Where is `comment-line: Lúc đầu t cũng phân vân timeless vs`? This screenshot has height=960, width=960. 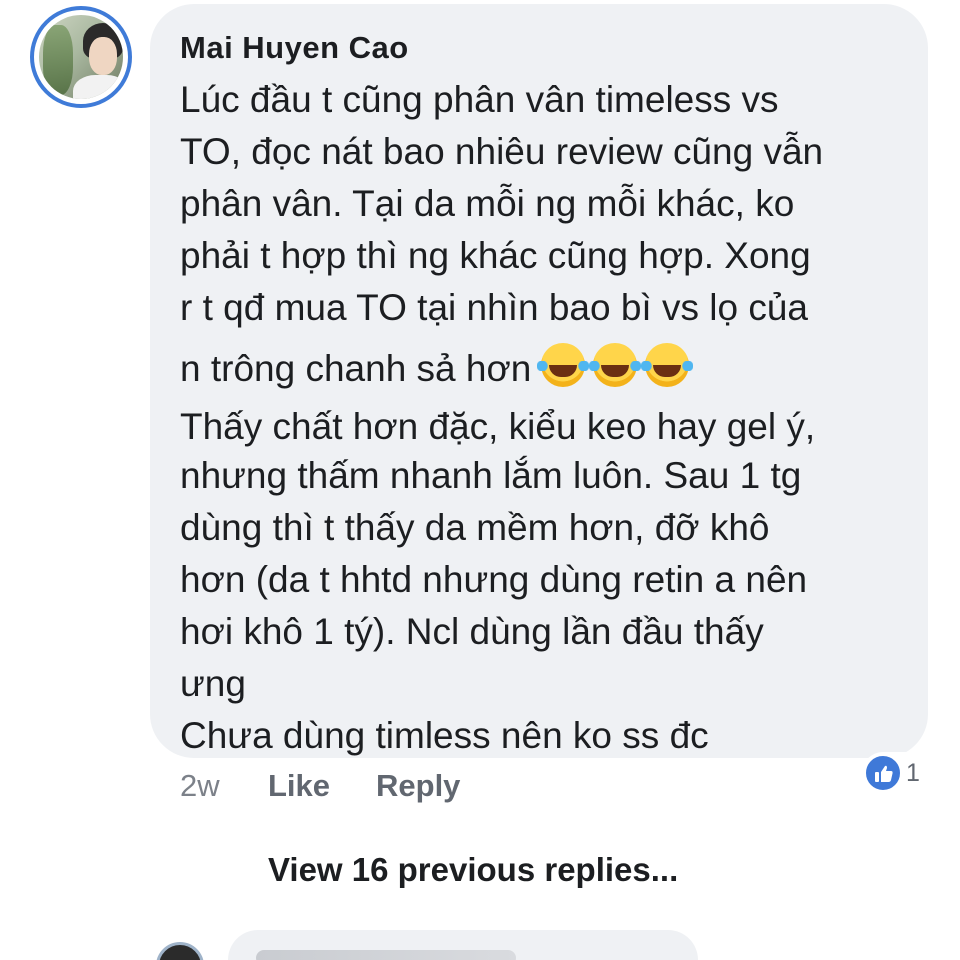 comment-line: Lúc đầu t cũng phân vân timeless vs is located at coordinates (479, 99).